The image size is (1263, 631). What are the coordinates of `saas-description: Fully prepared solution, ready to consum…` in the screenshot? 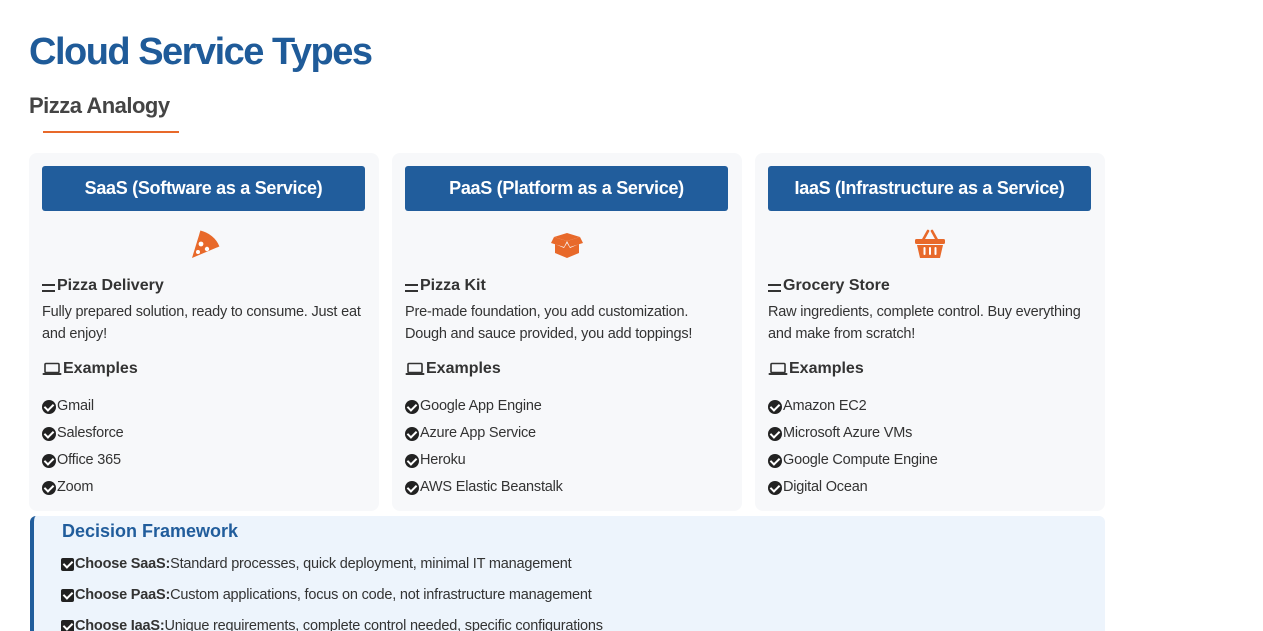 It's located at (201, 323).